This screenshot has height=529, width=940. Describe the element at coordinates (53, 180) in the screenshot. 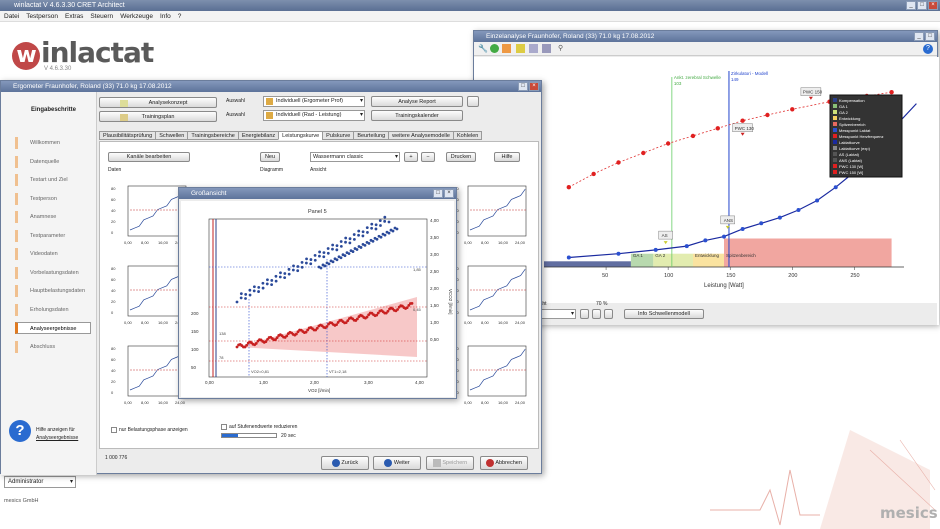

I see `sidebar-item-2: Testart und Ziel` at that location.